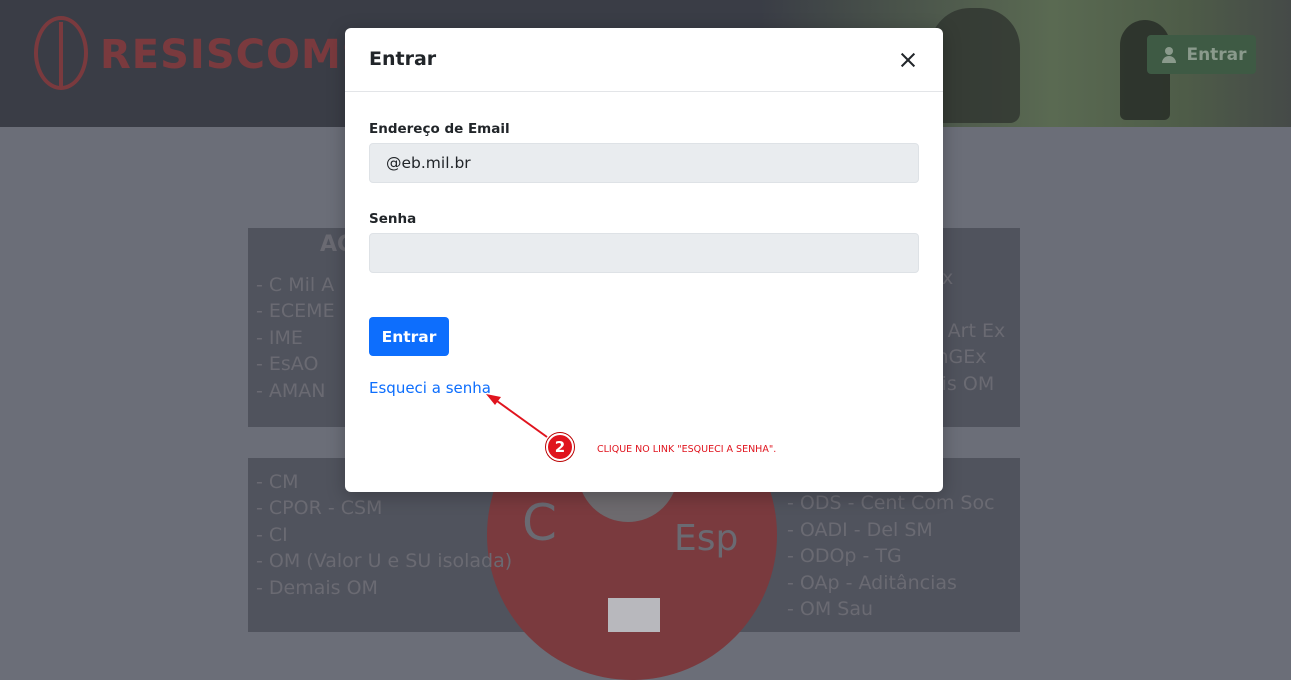  I want to click on list-item: - ECEME, so click(295, 311).